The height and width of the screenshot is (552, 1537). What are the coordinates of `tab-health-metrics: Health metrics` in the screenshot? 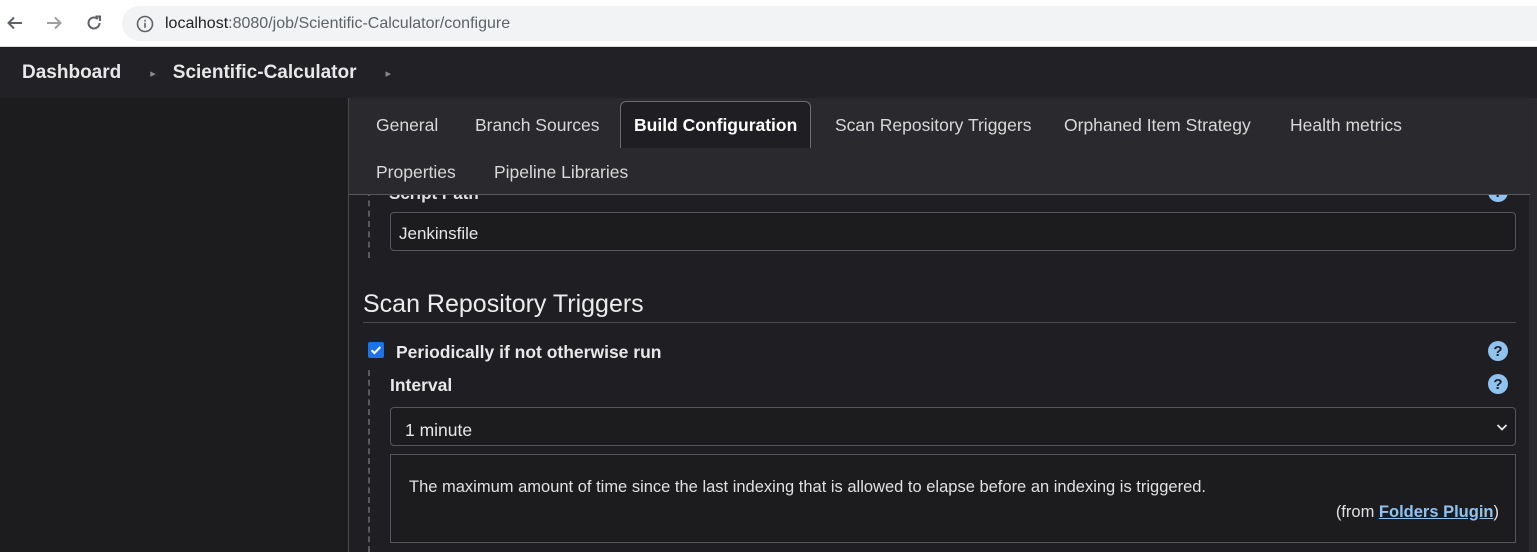 It's located at (1346, 125).